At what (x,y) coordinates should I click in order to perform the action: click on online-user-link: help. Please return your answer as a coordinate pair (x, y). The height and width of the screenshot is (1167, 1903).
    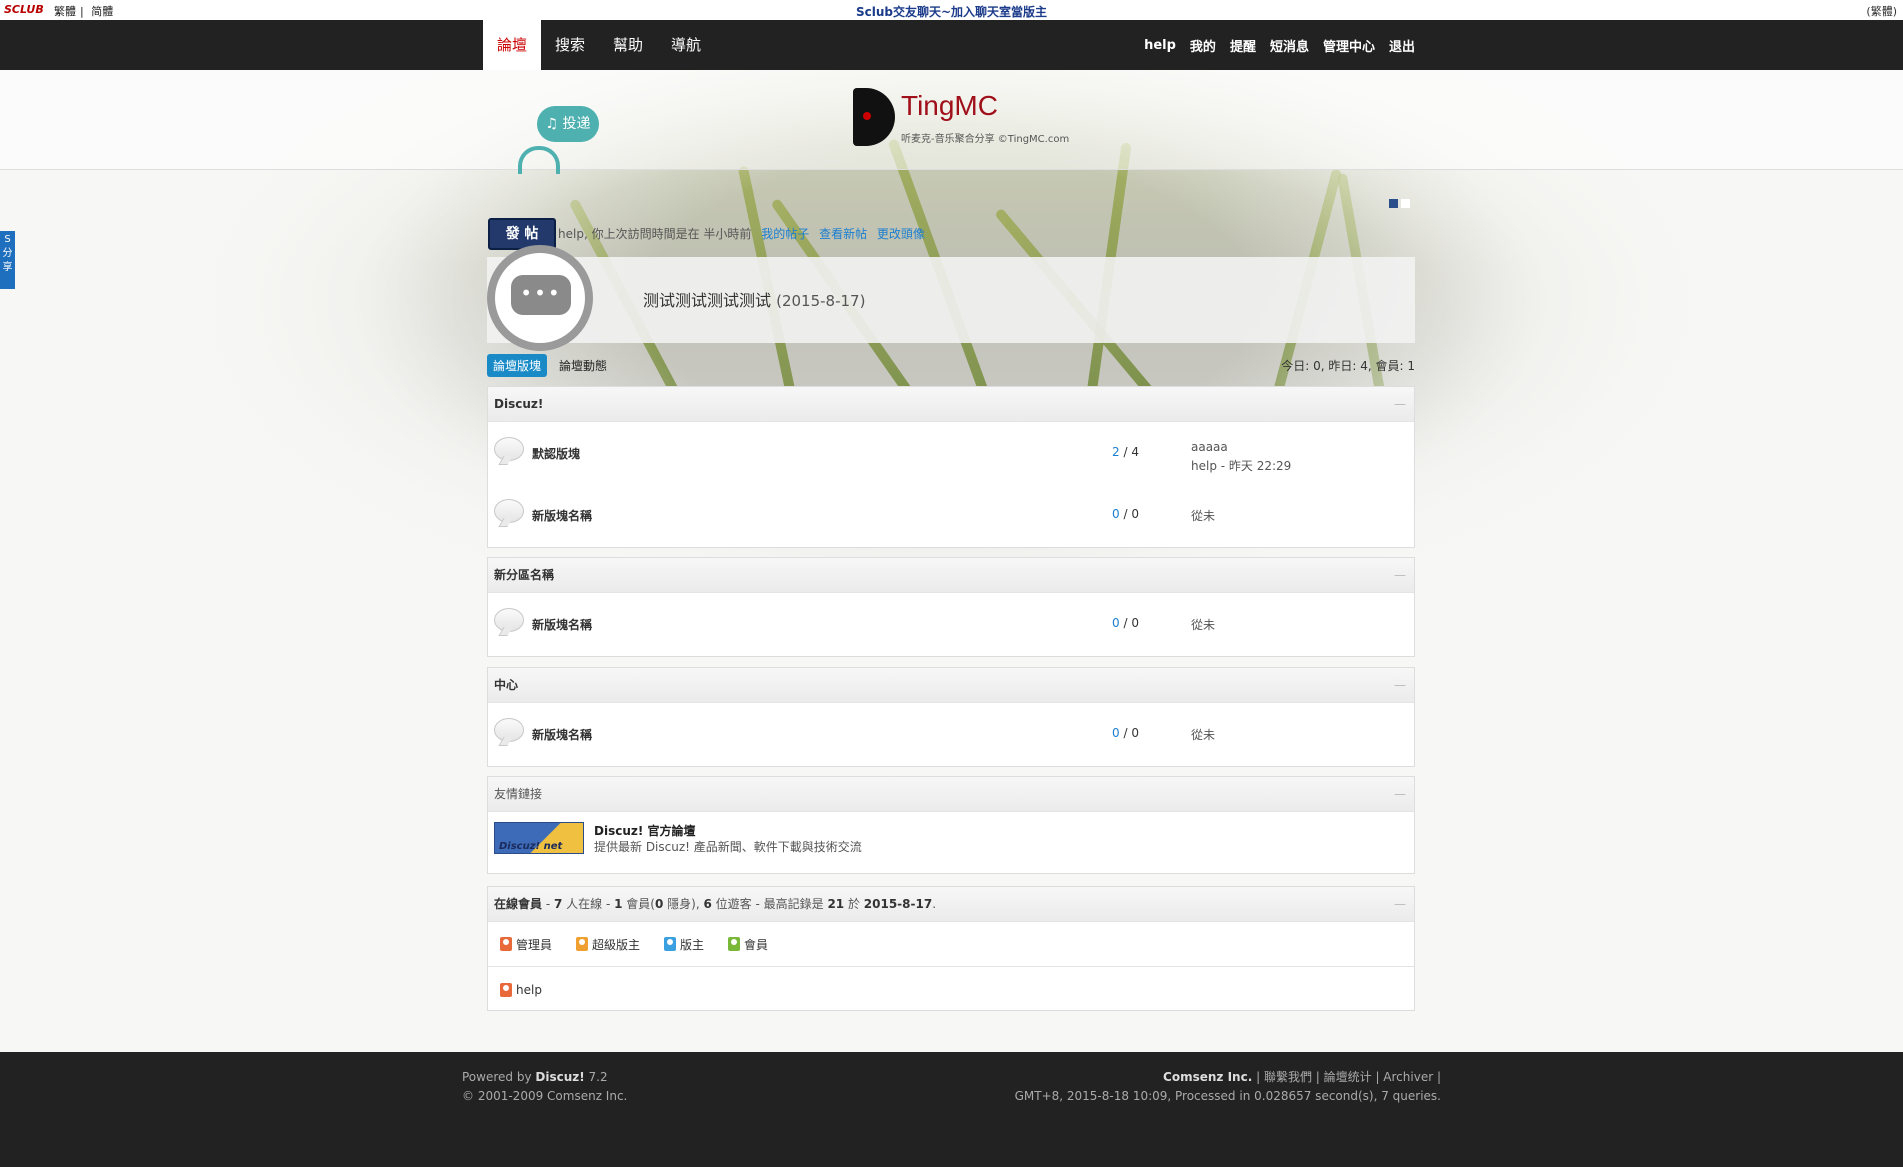
    Looking at the image, I should click on (529, 990).